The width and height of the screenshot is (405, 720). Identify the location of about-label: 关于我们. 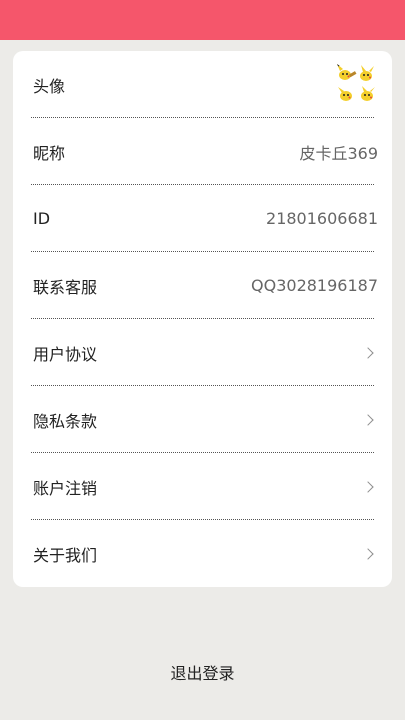
(65, 555).